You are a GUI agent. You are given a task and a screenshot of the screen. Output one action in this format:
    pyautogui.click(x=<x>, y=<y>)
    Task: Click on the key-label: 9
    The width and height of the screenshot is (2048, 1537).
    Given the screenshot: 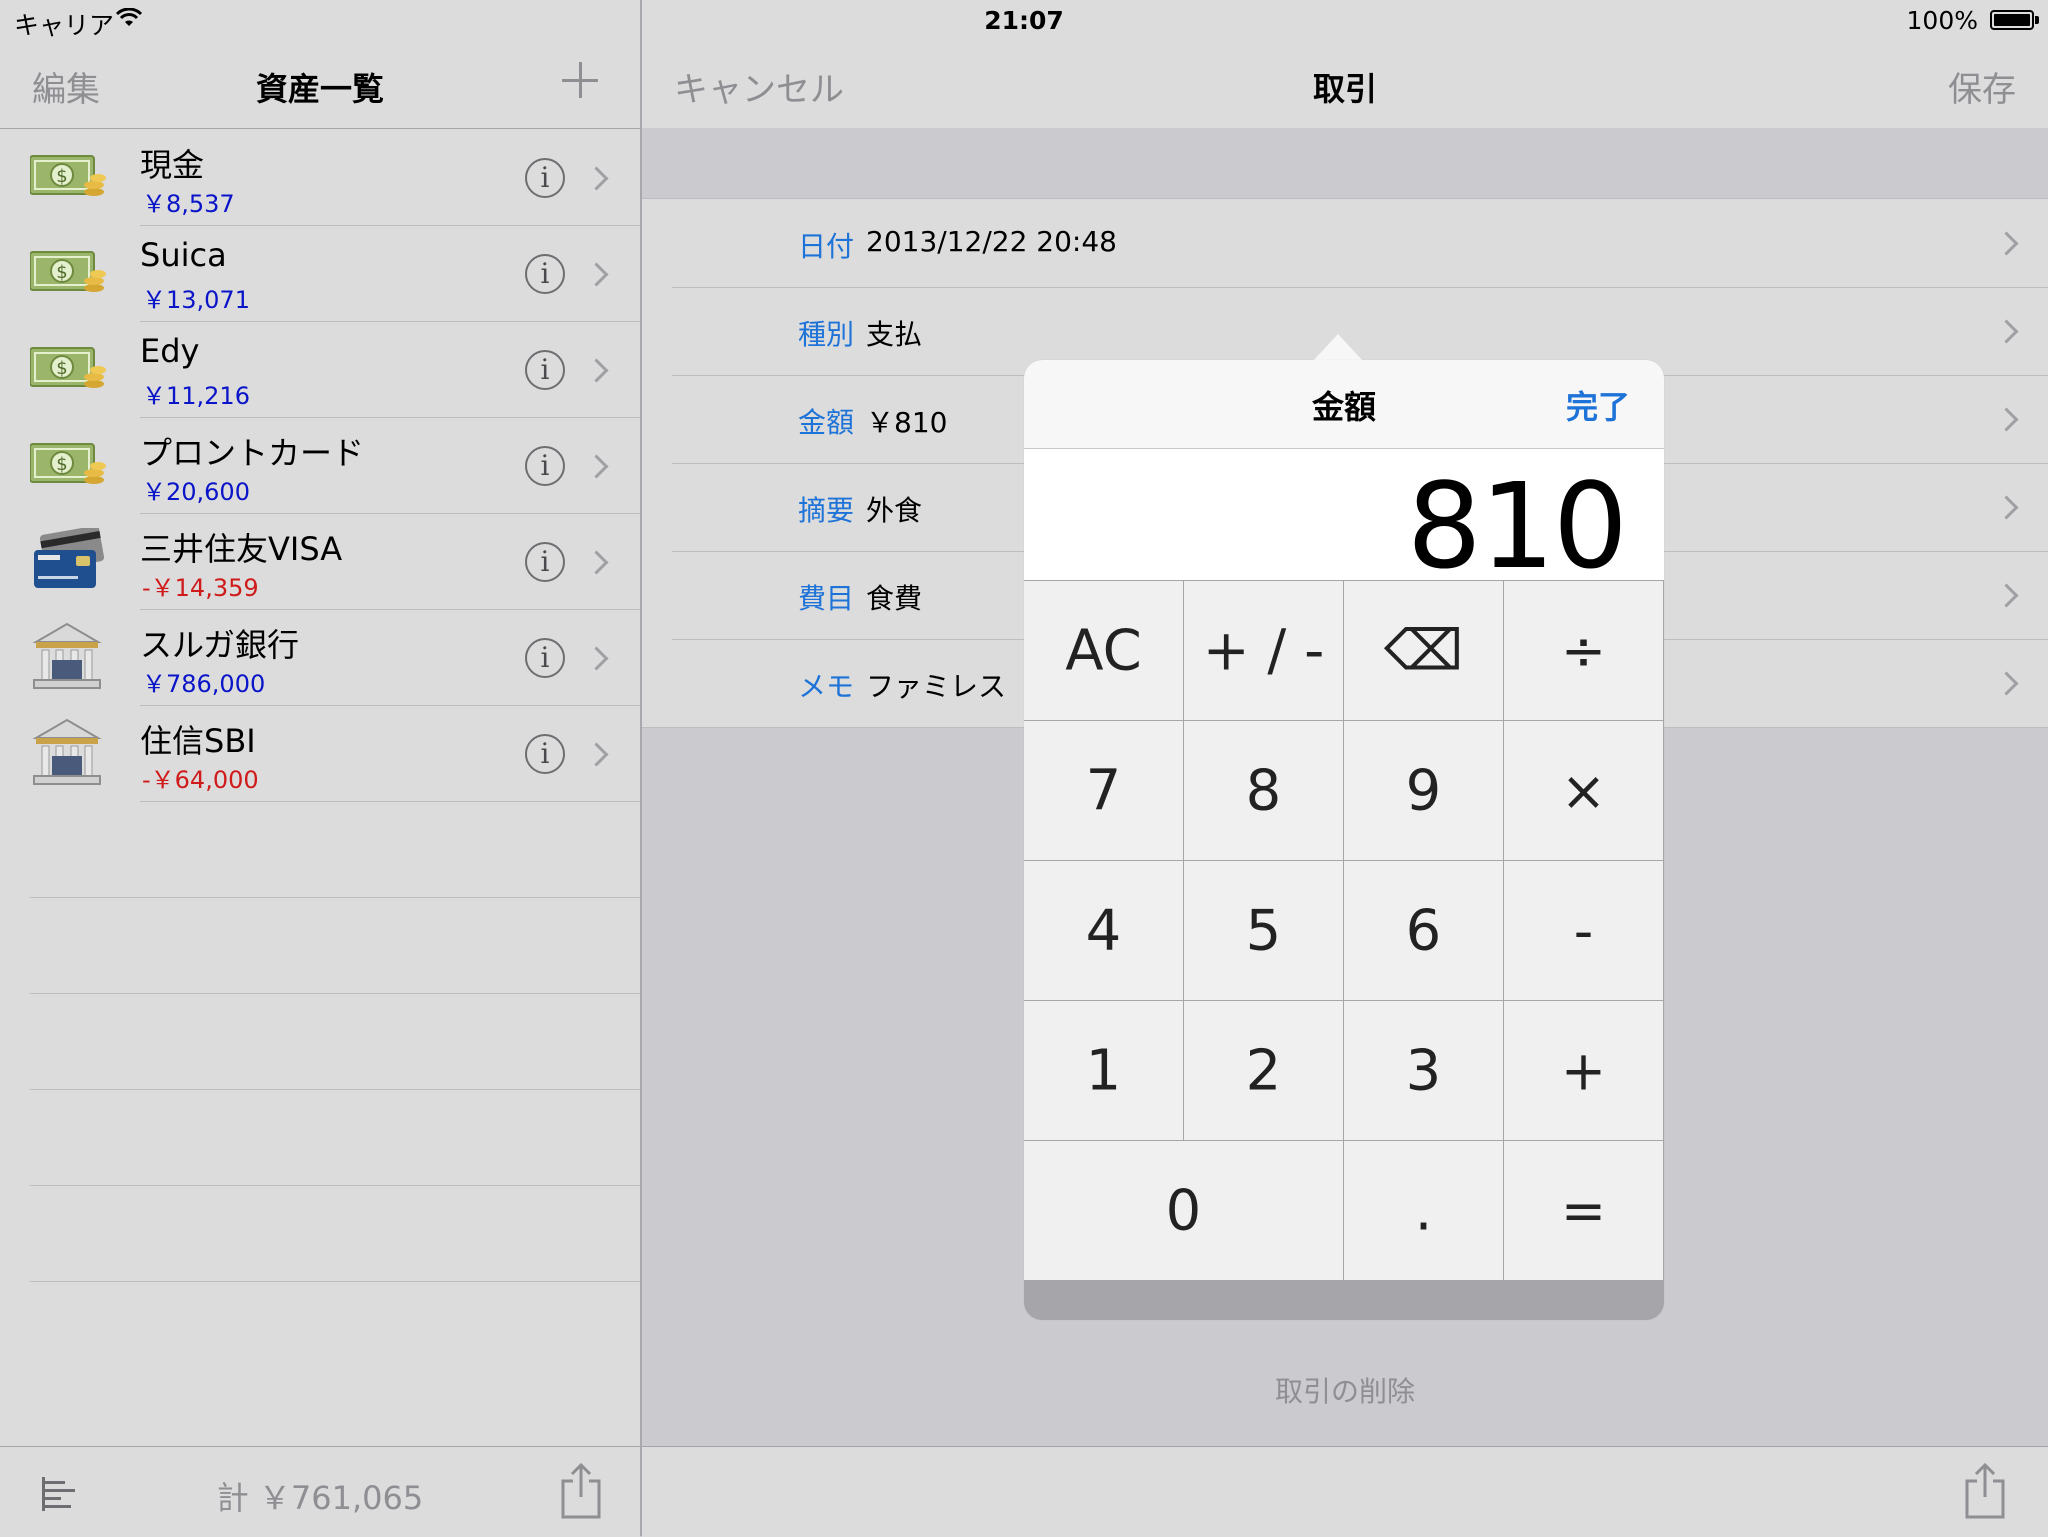 What is the action you would take?
    pyautogui.click(x=1423, y=790)
    